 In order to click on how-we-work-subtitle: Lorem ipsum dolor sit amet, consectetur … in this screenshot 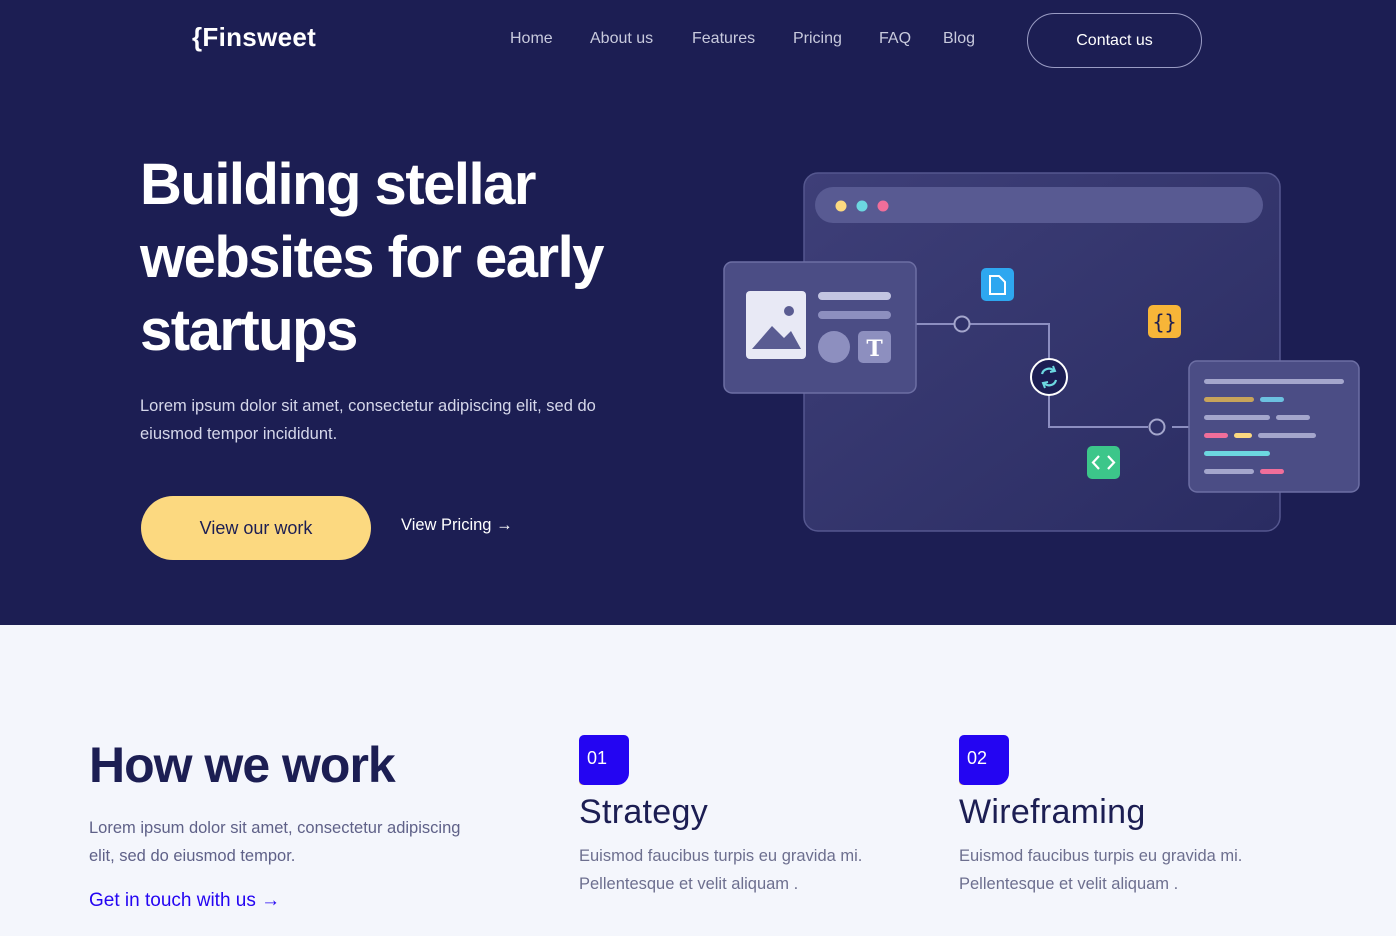, I will do `click(275, 842)`.